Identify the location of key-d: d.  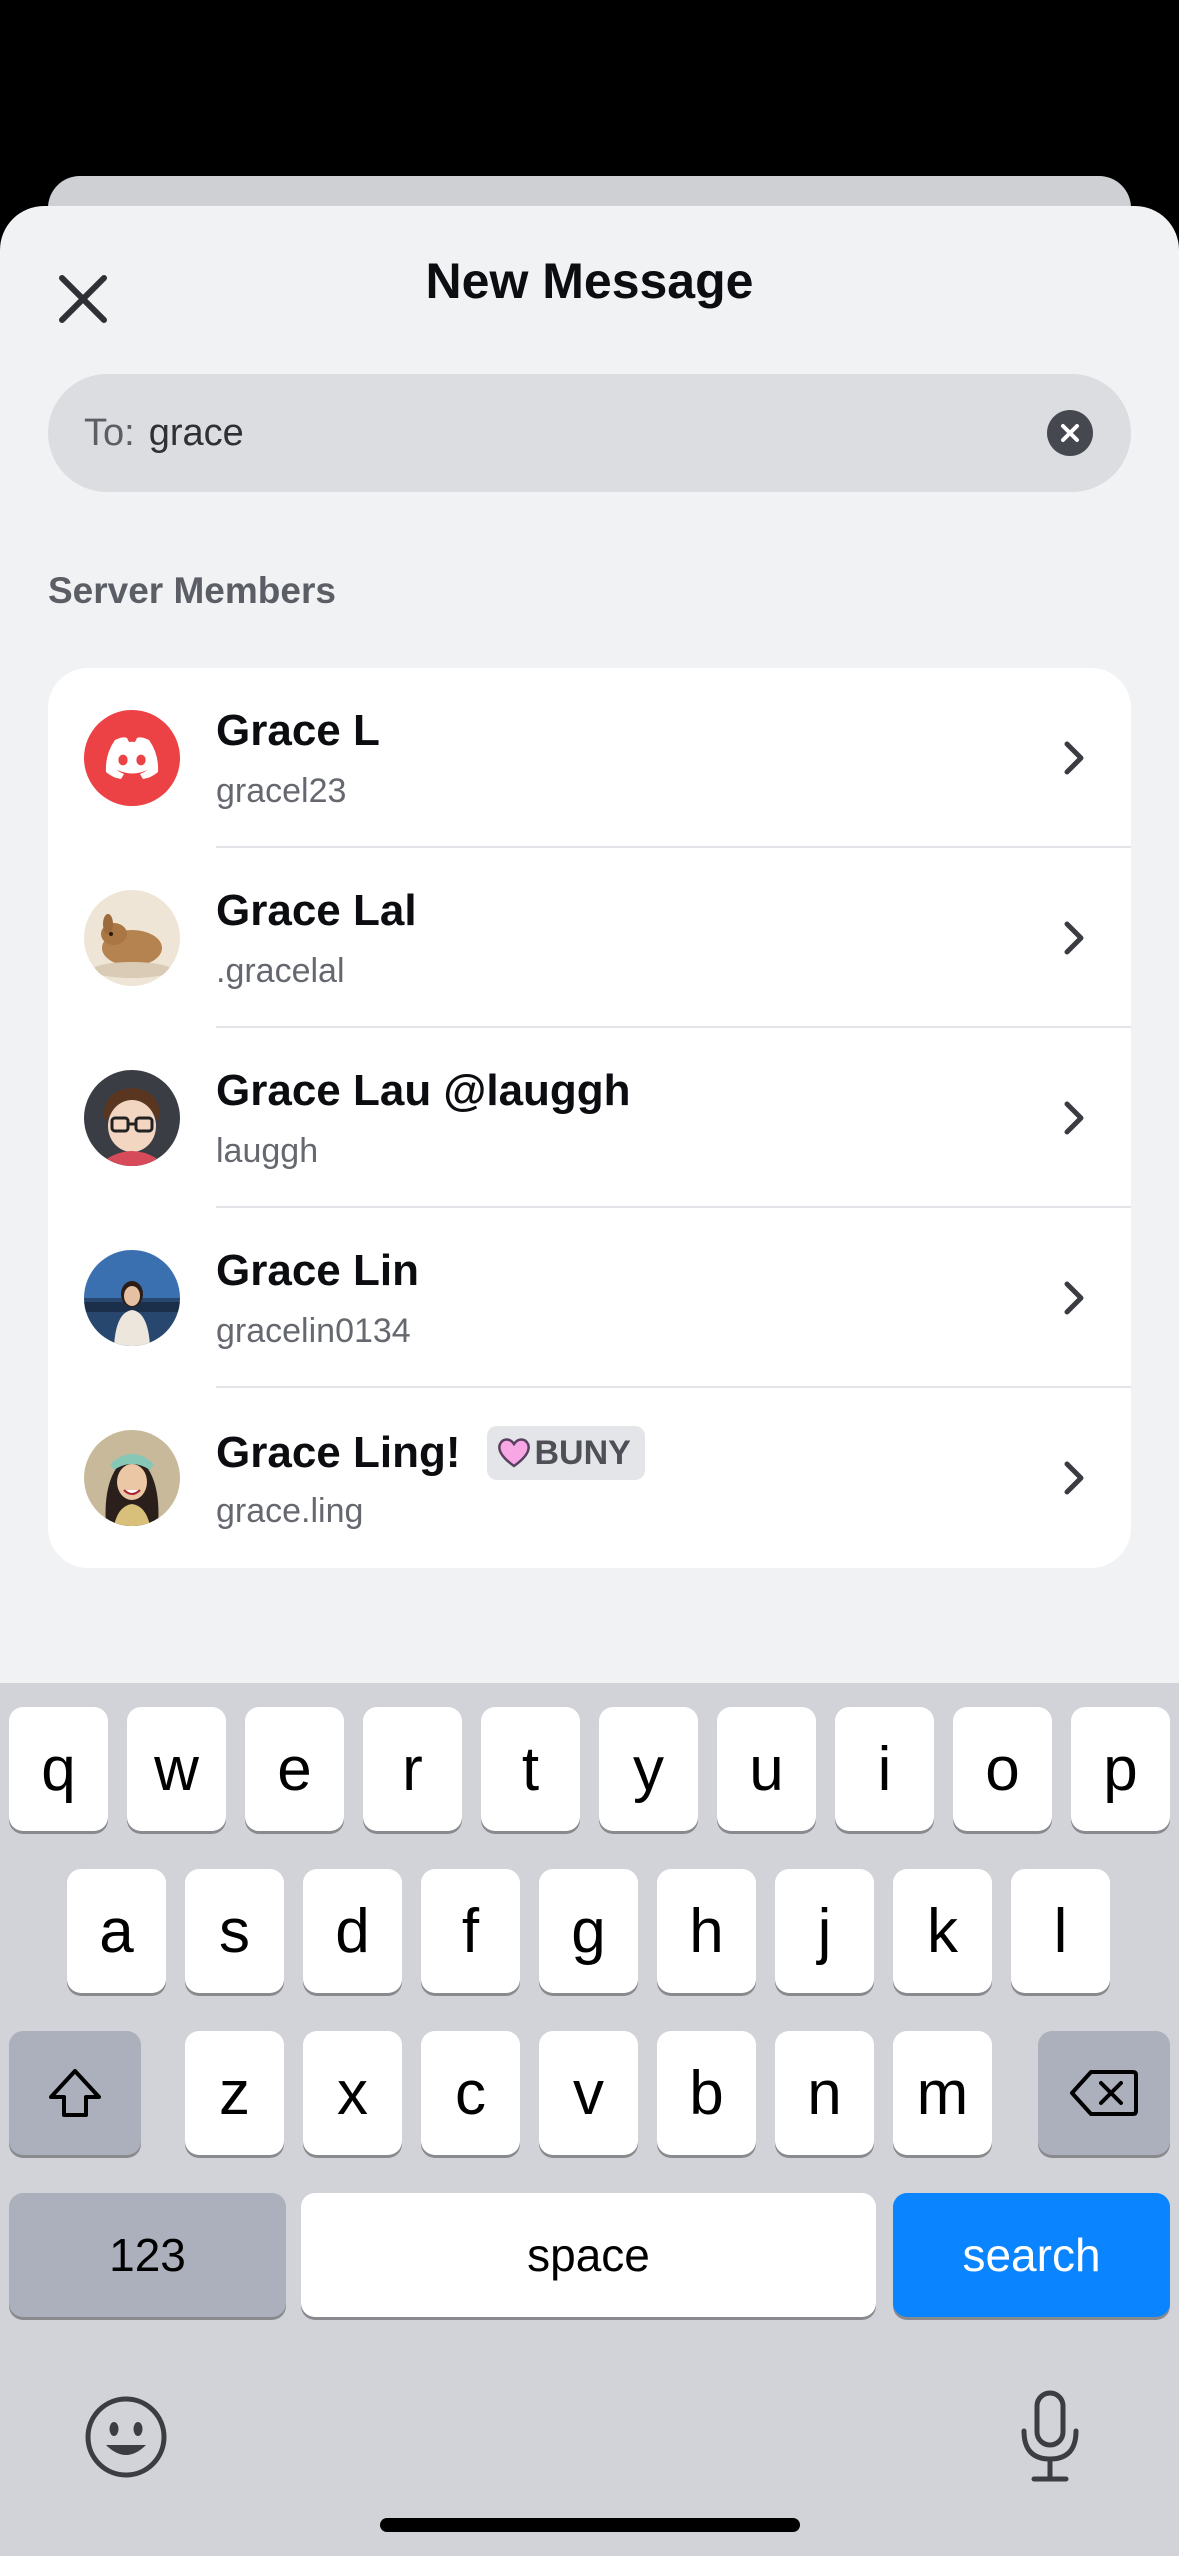
(352, 1931).